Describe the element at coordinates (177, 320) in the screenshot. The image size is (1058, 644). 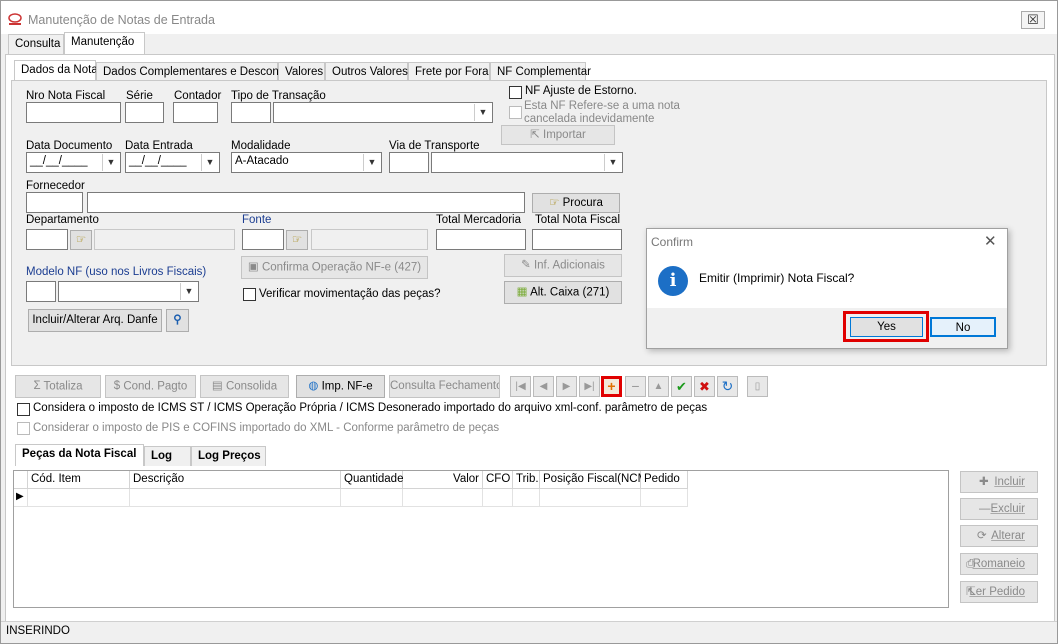
I see `search-button: ⚲` at that location.